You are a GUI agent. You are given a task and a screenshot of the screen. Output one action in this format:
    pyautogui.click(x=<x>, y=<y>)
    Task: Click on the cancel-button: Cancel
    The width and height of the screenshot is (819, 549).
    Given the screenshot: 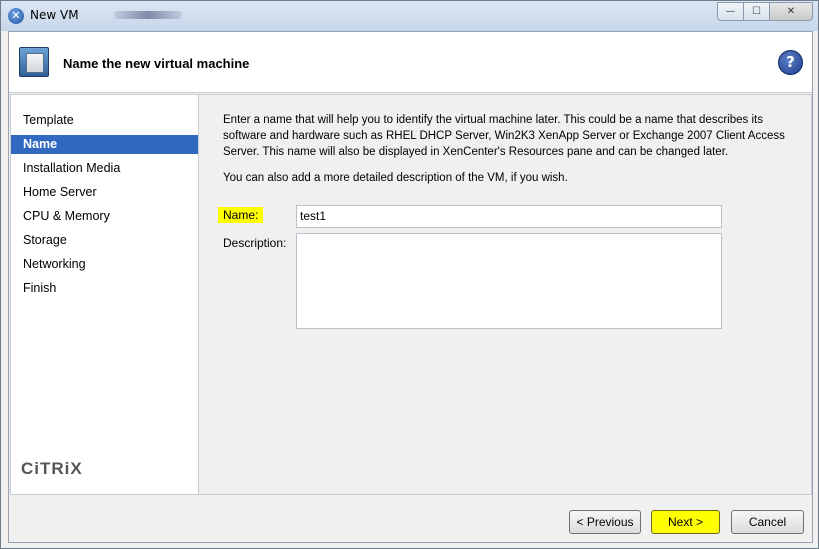 What is the action you would take?
    pyautogui.click(x=767, y=522)
    